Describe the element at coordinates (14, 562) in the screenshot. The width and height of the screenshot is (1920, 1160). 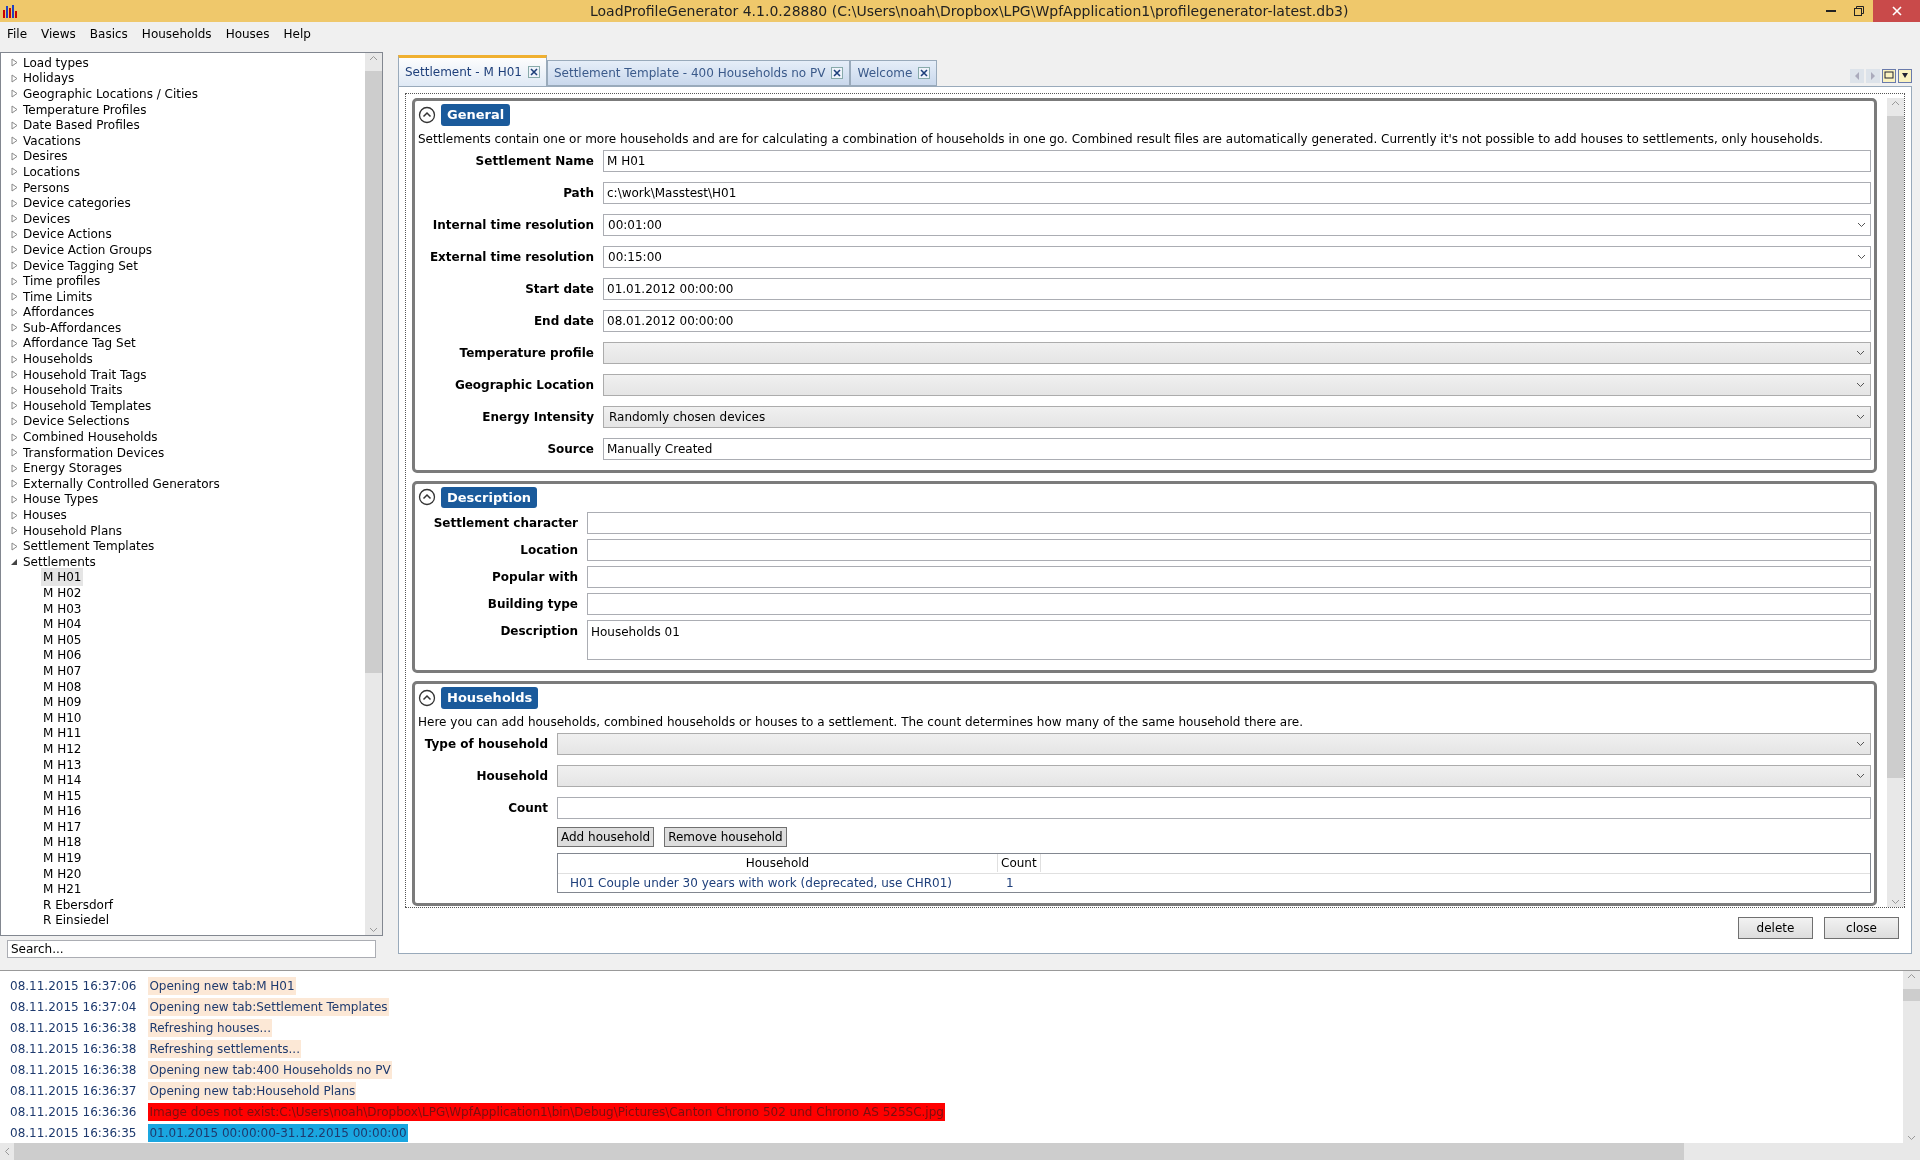
I see `expanded-arrow-icon` at that location.